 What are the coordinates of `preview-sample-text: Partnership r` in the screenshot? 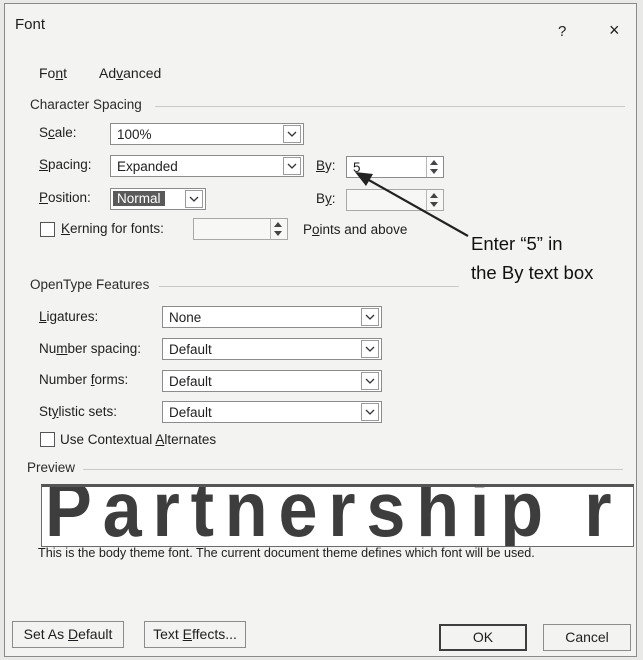 It's located at (334, 515).